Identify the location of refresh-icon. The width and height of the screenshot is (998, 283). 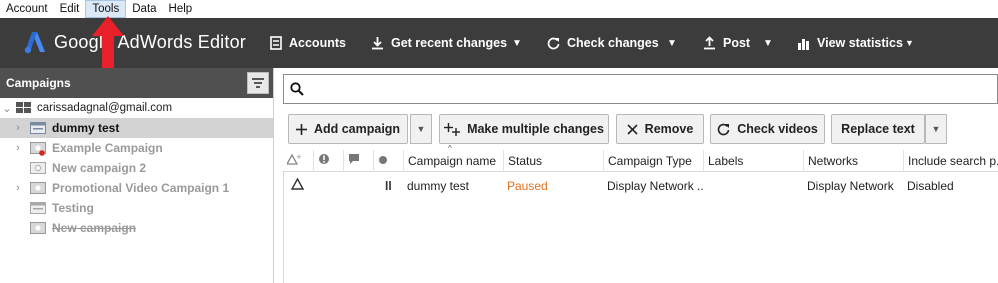
(553, 43).